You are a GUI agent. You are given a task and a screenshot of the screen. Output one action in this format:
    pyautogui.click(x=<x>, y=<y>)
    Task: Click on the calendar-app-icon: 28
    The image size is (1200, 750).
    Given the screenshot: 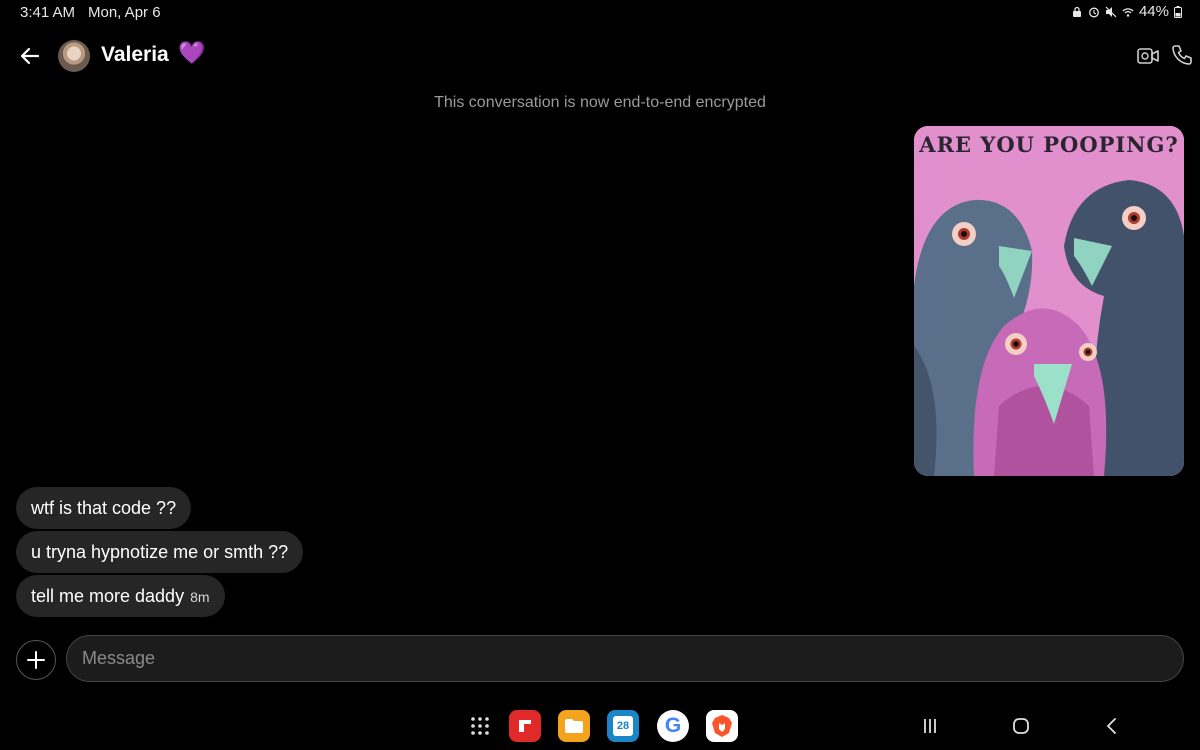 What is the action you would take?
    pyautogui.click(x=623, y=726)
    